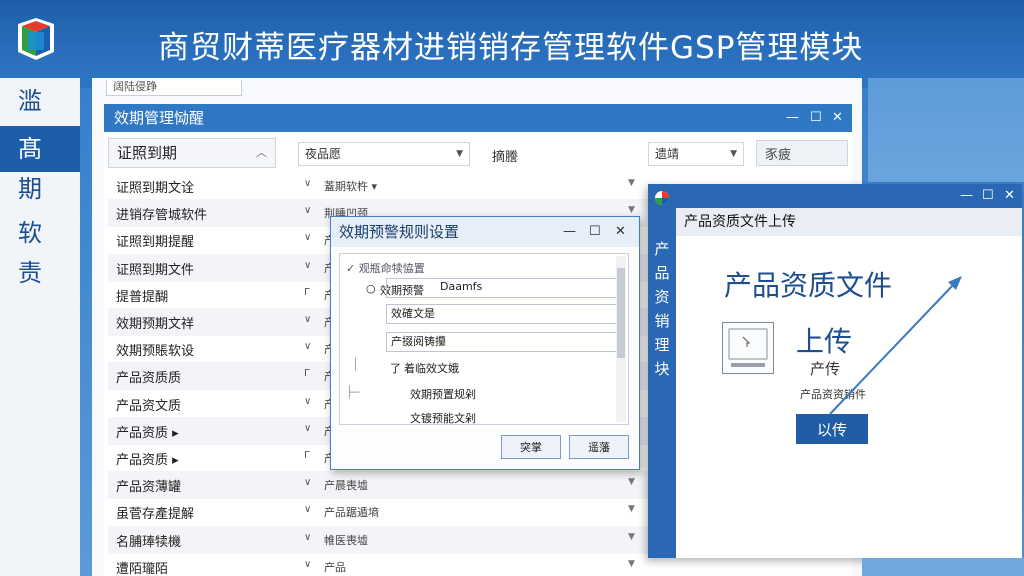  What do you see at coordinates (162, 216) in the screenshot?
I see `row-name: 进销存管城软件` at bounding box center [162, 216].